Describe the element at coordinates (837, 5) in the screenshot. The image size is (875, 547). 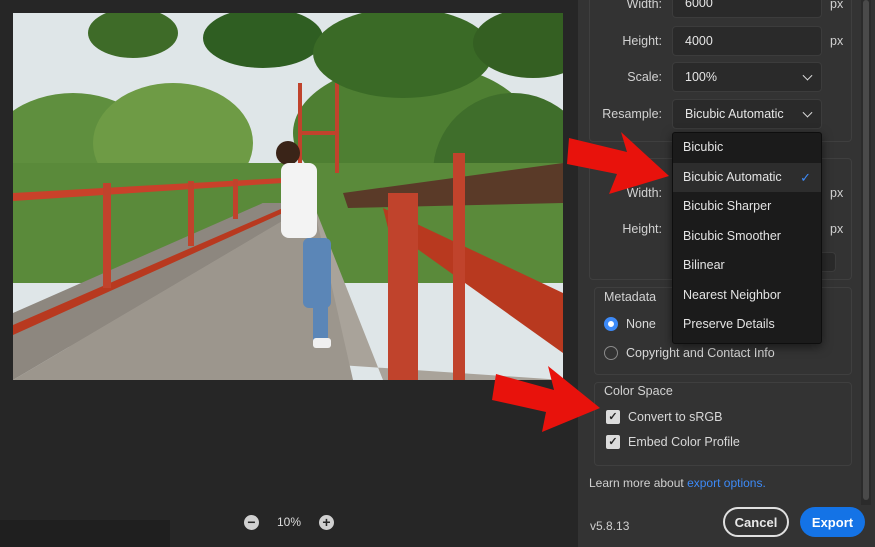
I see `width-unit: px` at that location.